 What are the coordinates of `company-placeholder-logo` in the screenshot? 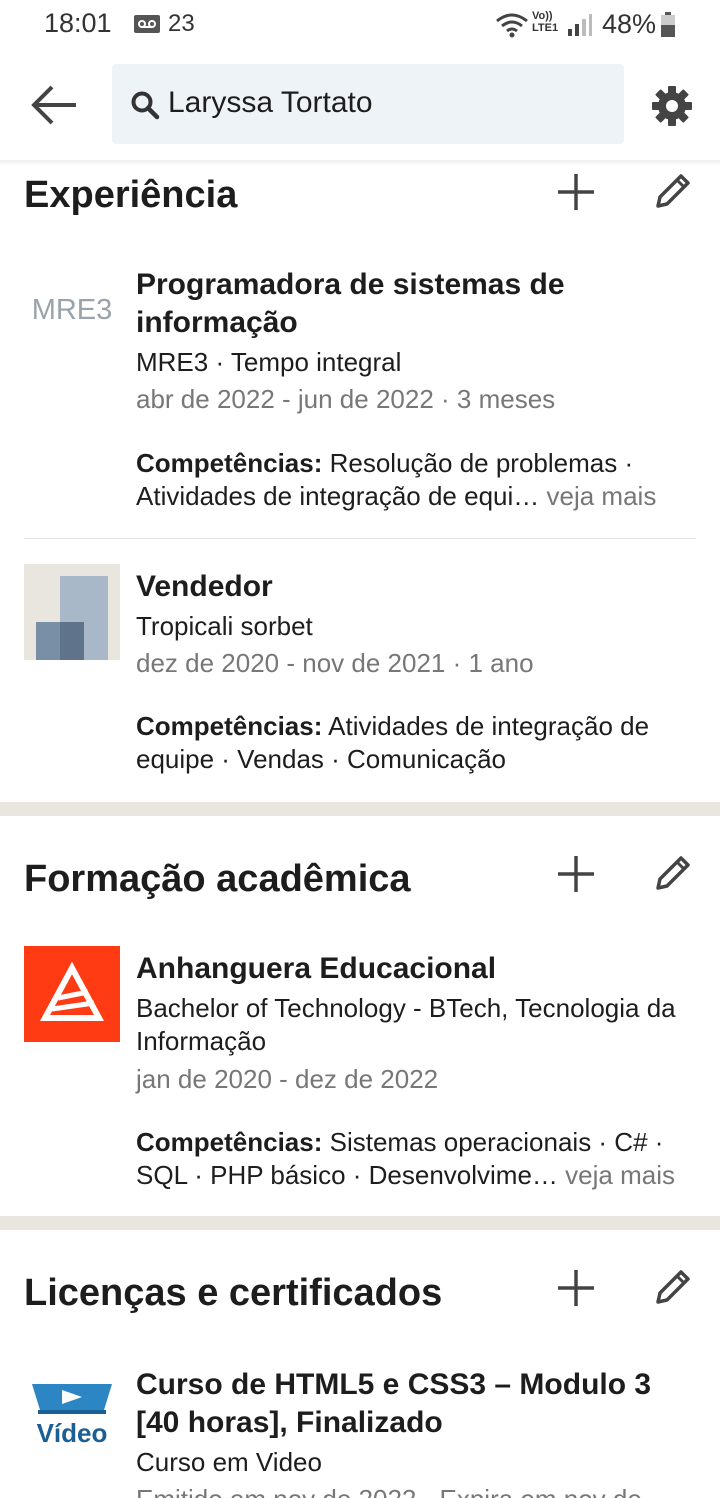 It's located at (72, 612).